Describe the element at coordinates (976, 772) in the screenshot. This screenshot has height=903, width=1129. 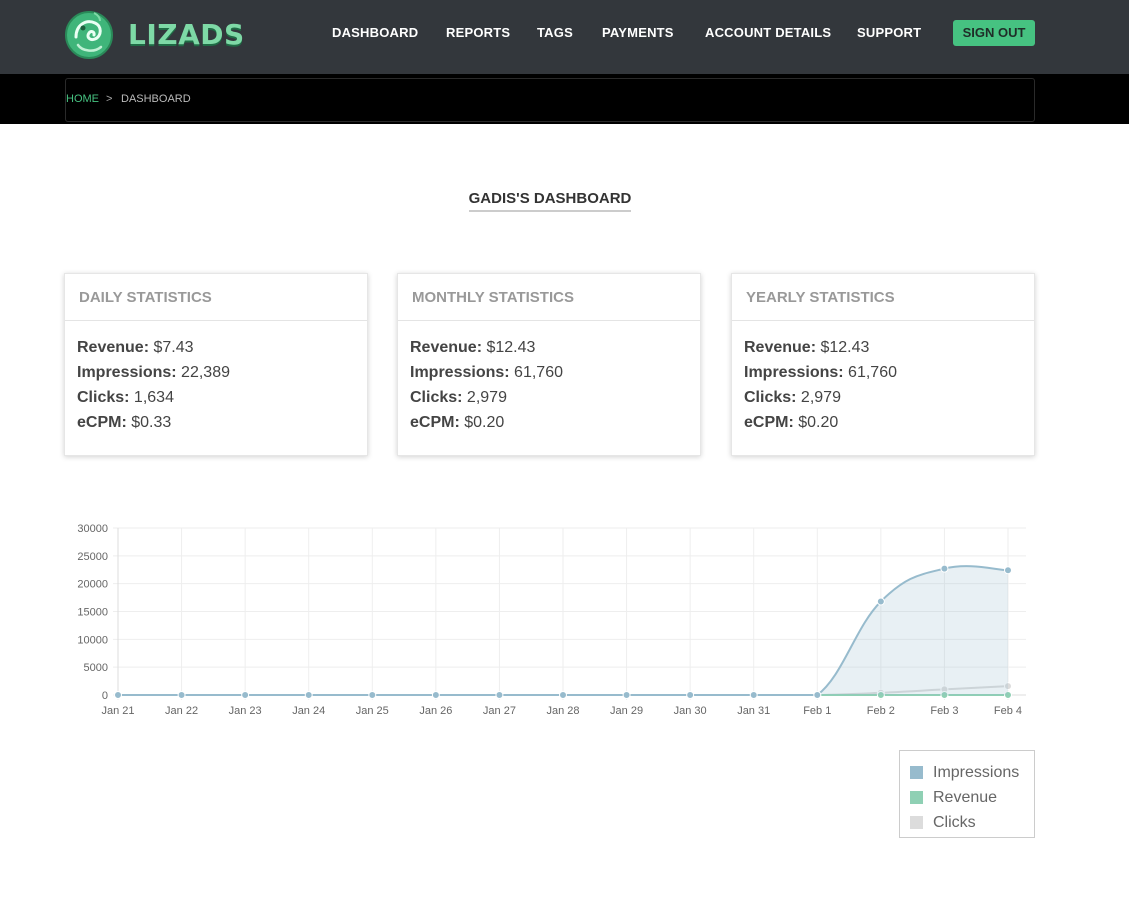
I see `legend-label: Impressions` at that location.